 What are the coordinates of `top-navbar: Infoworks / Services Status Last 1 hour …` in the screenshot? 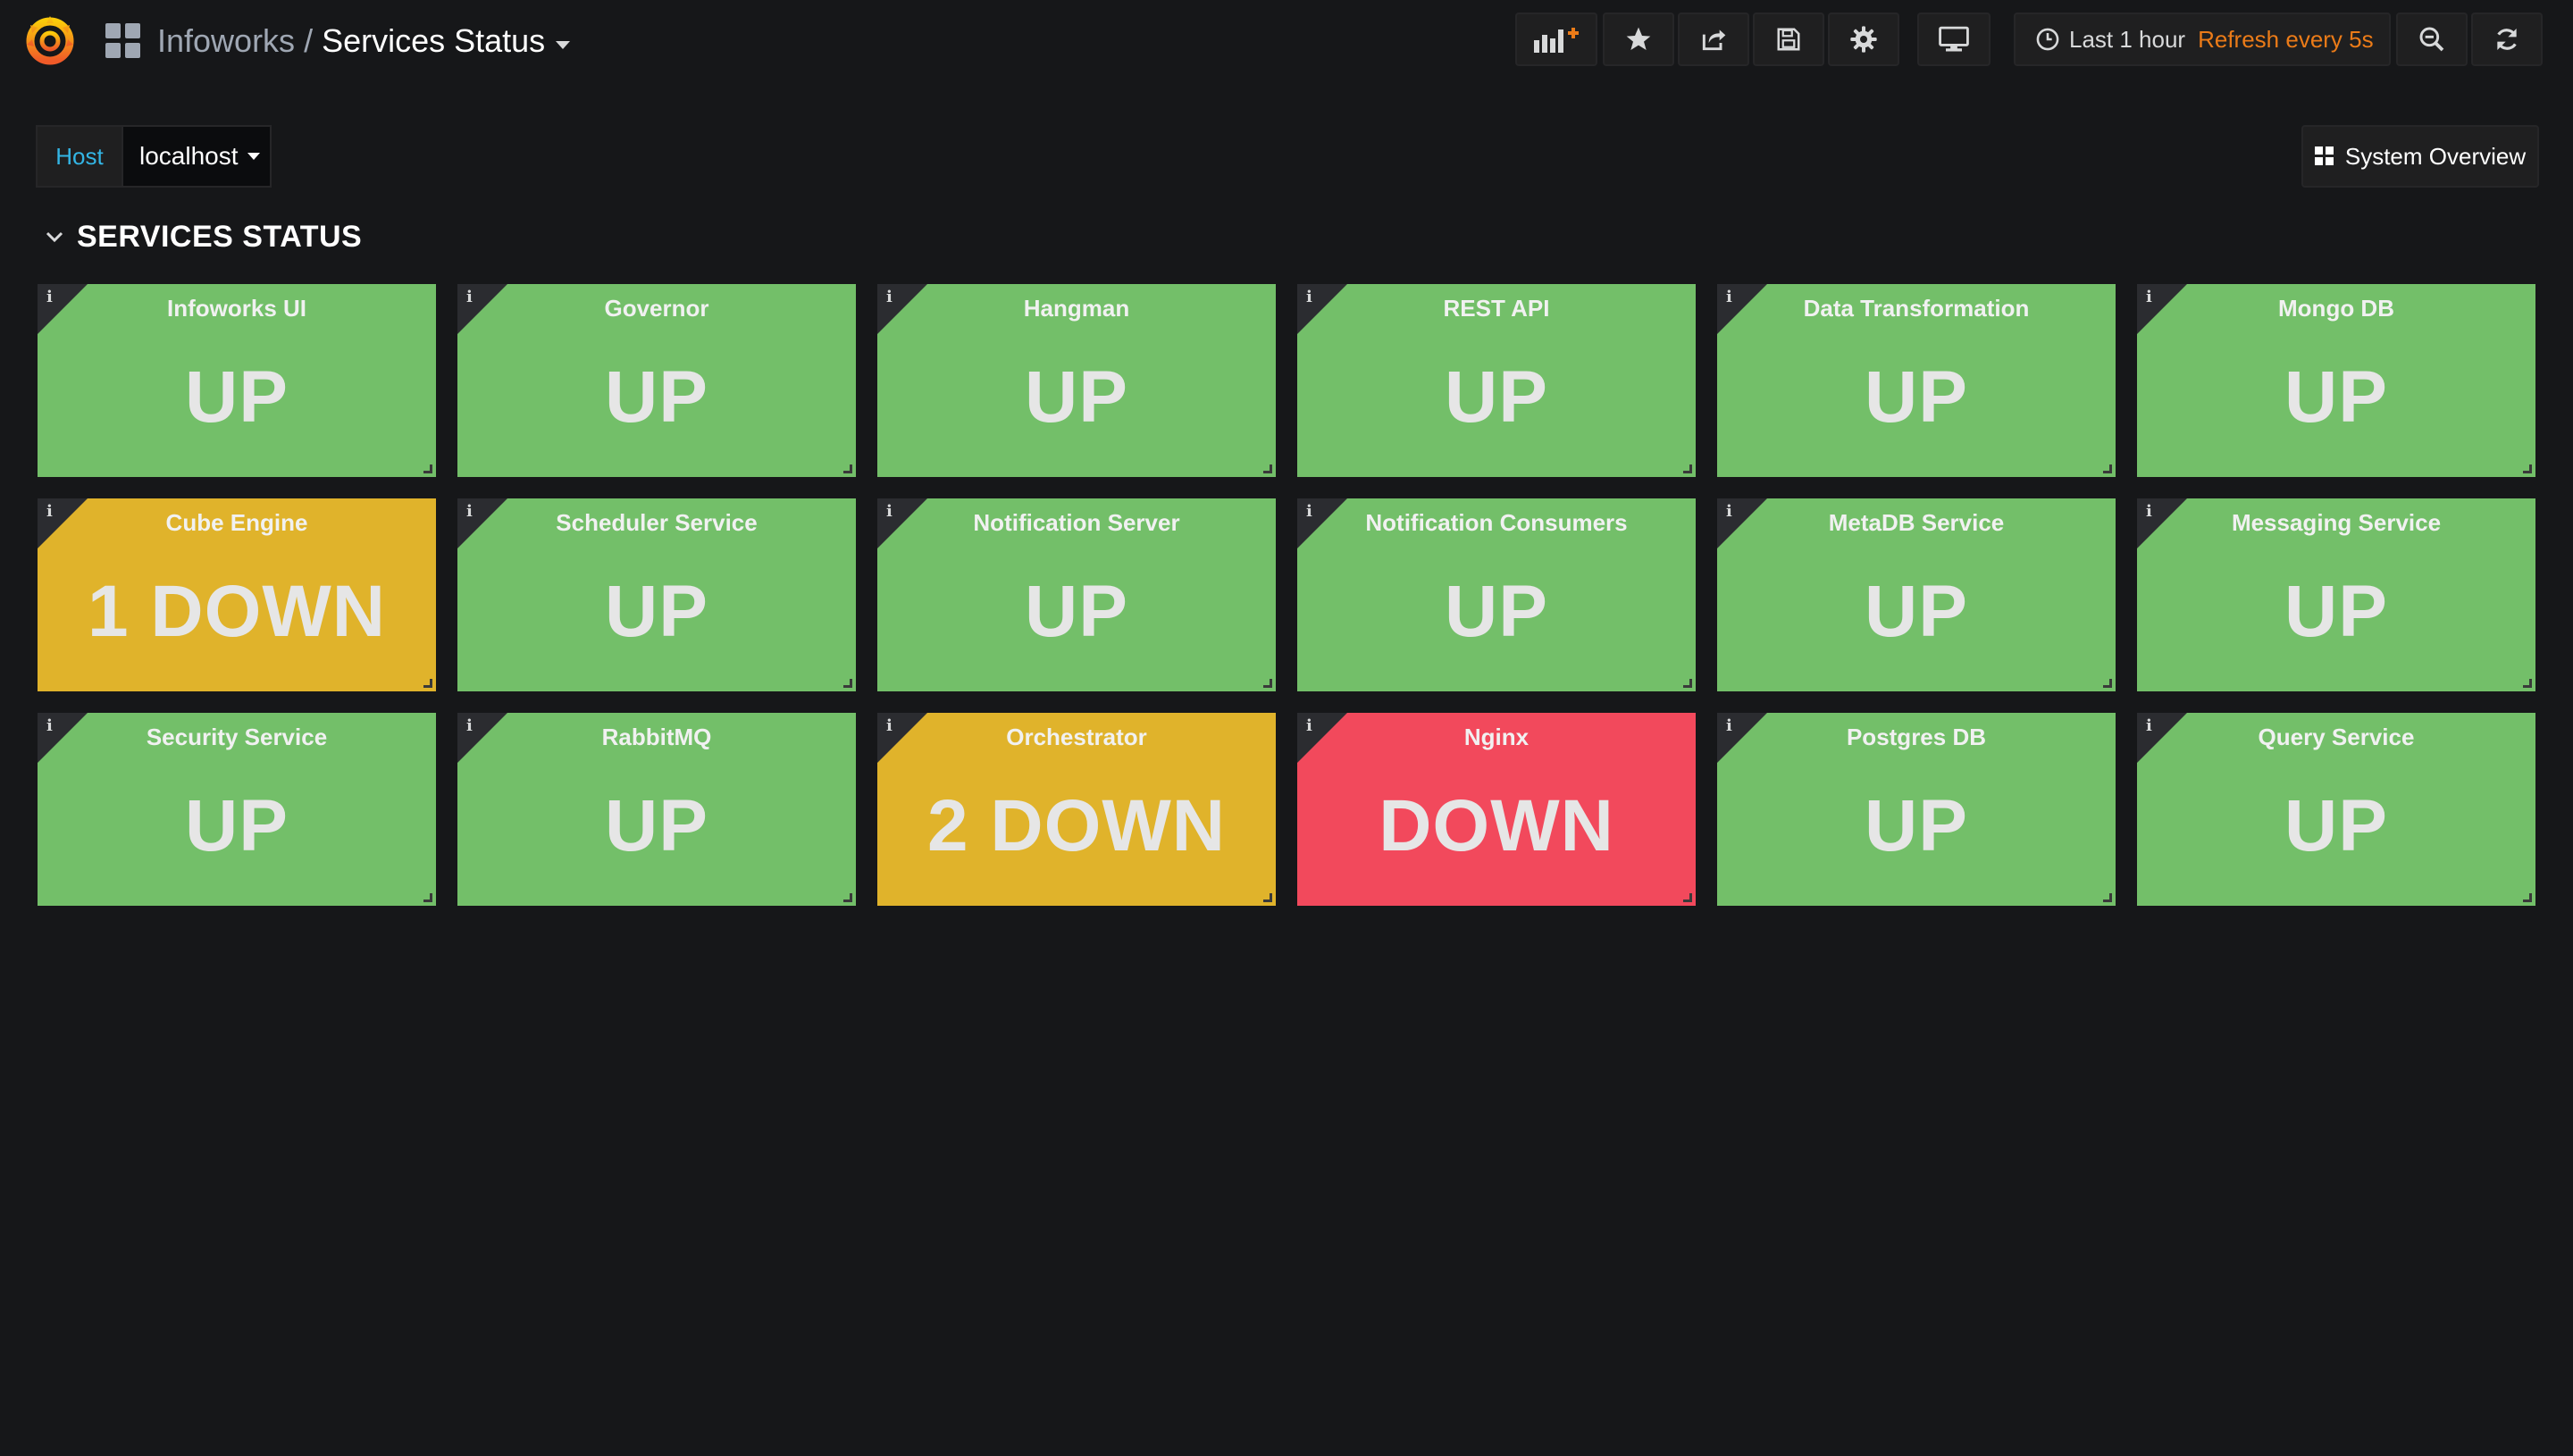 It's located at (1286, 40).